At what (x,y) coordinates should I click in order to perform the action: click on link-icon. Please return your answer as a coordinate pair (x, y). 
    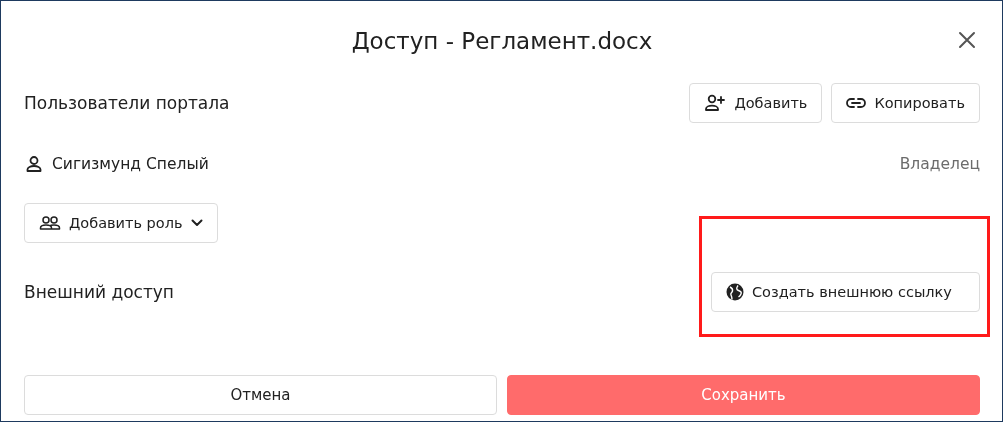
    Looking at the image, I should click on (856, 103).